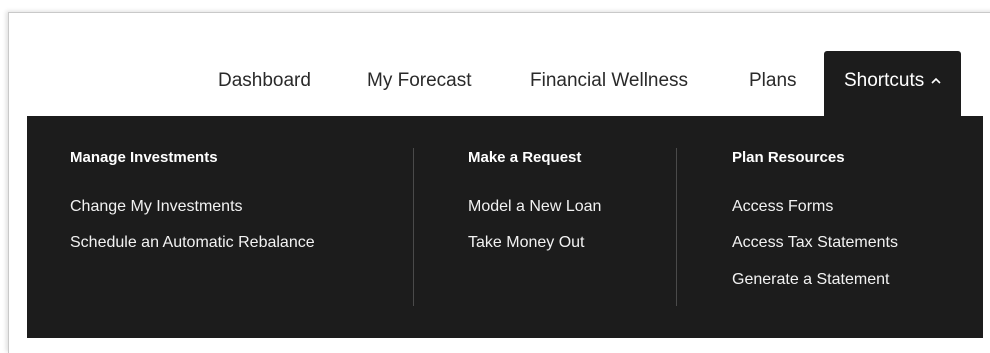  I want to click on link-generate-statement: Generate a Statement, so click(810, 280).